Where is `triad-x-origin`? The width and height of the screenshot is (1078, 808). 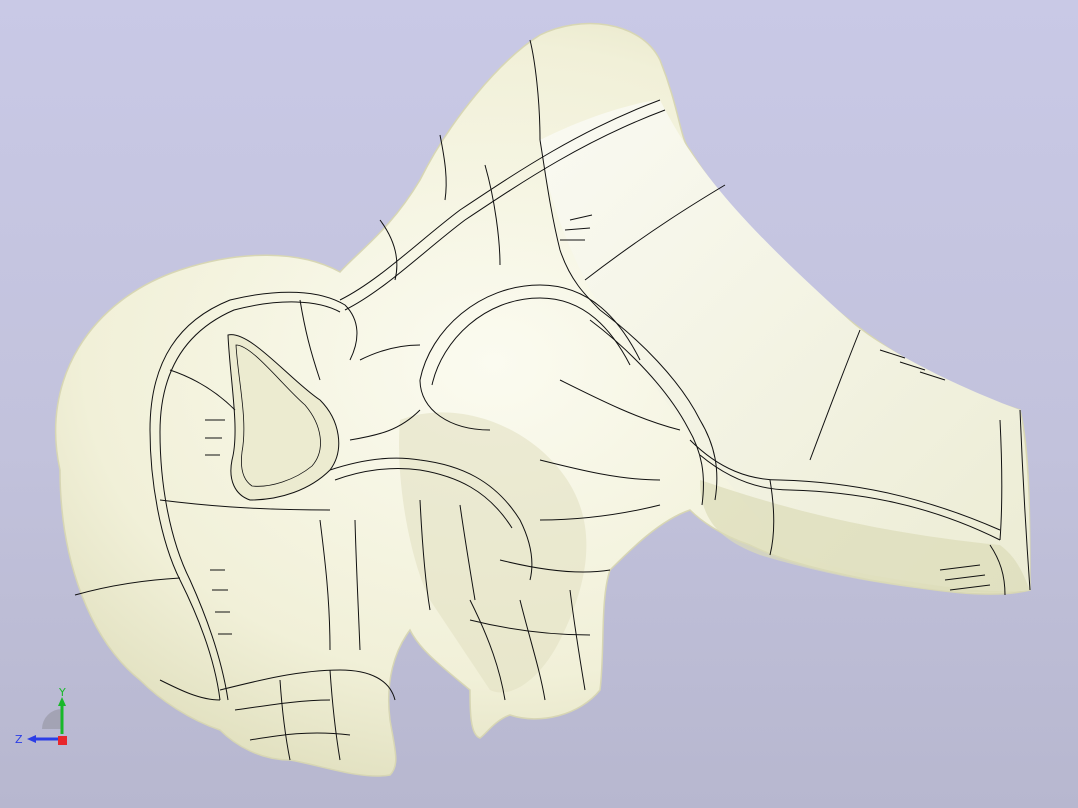
triad-x-origin is located at coordinates (62, 740).